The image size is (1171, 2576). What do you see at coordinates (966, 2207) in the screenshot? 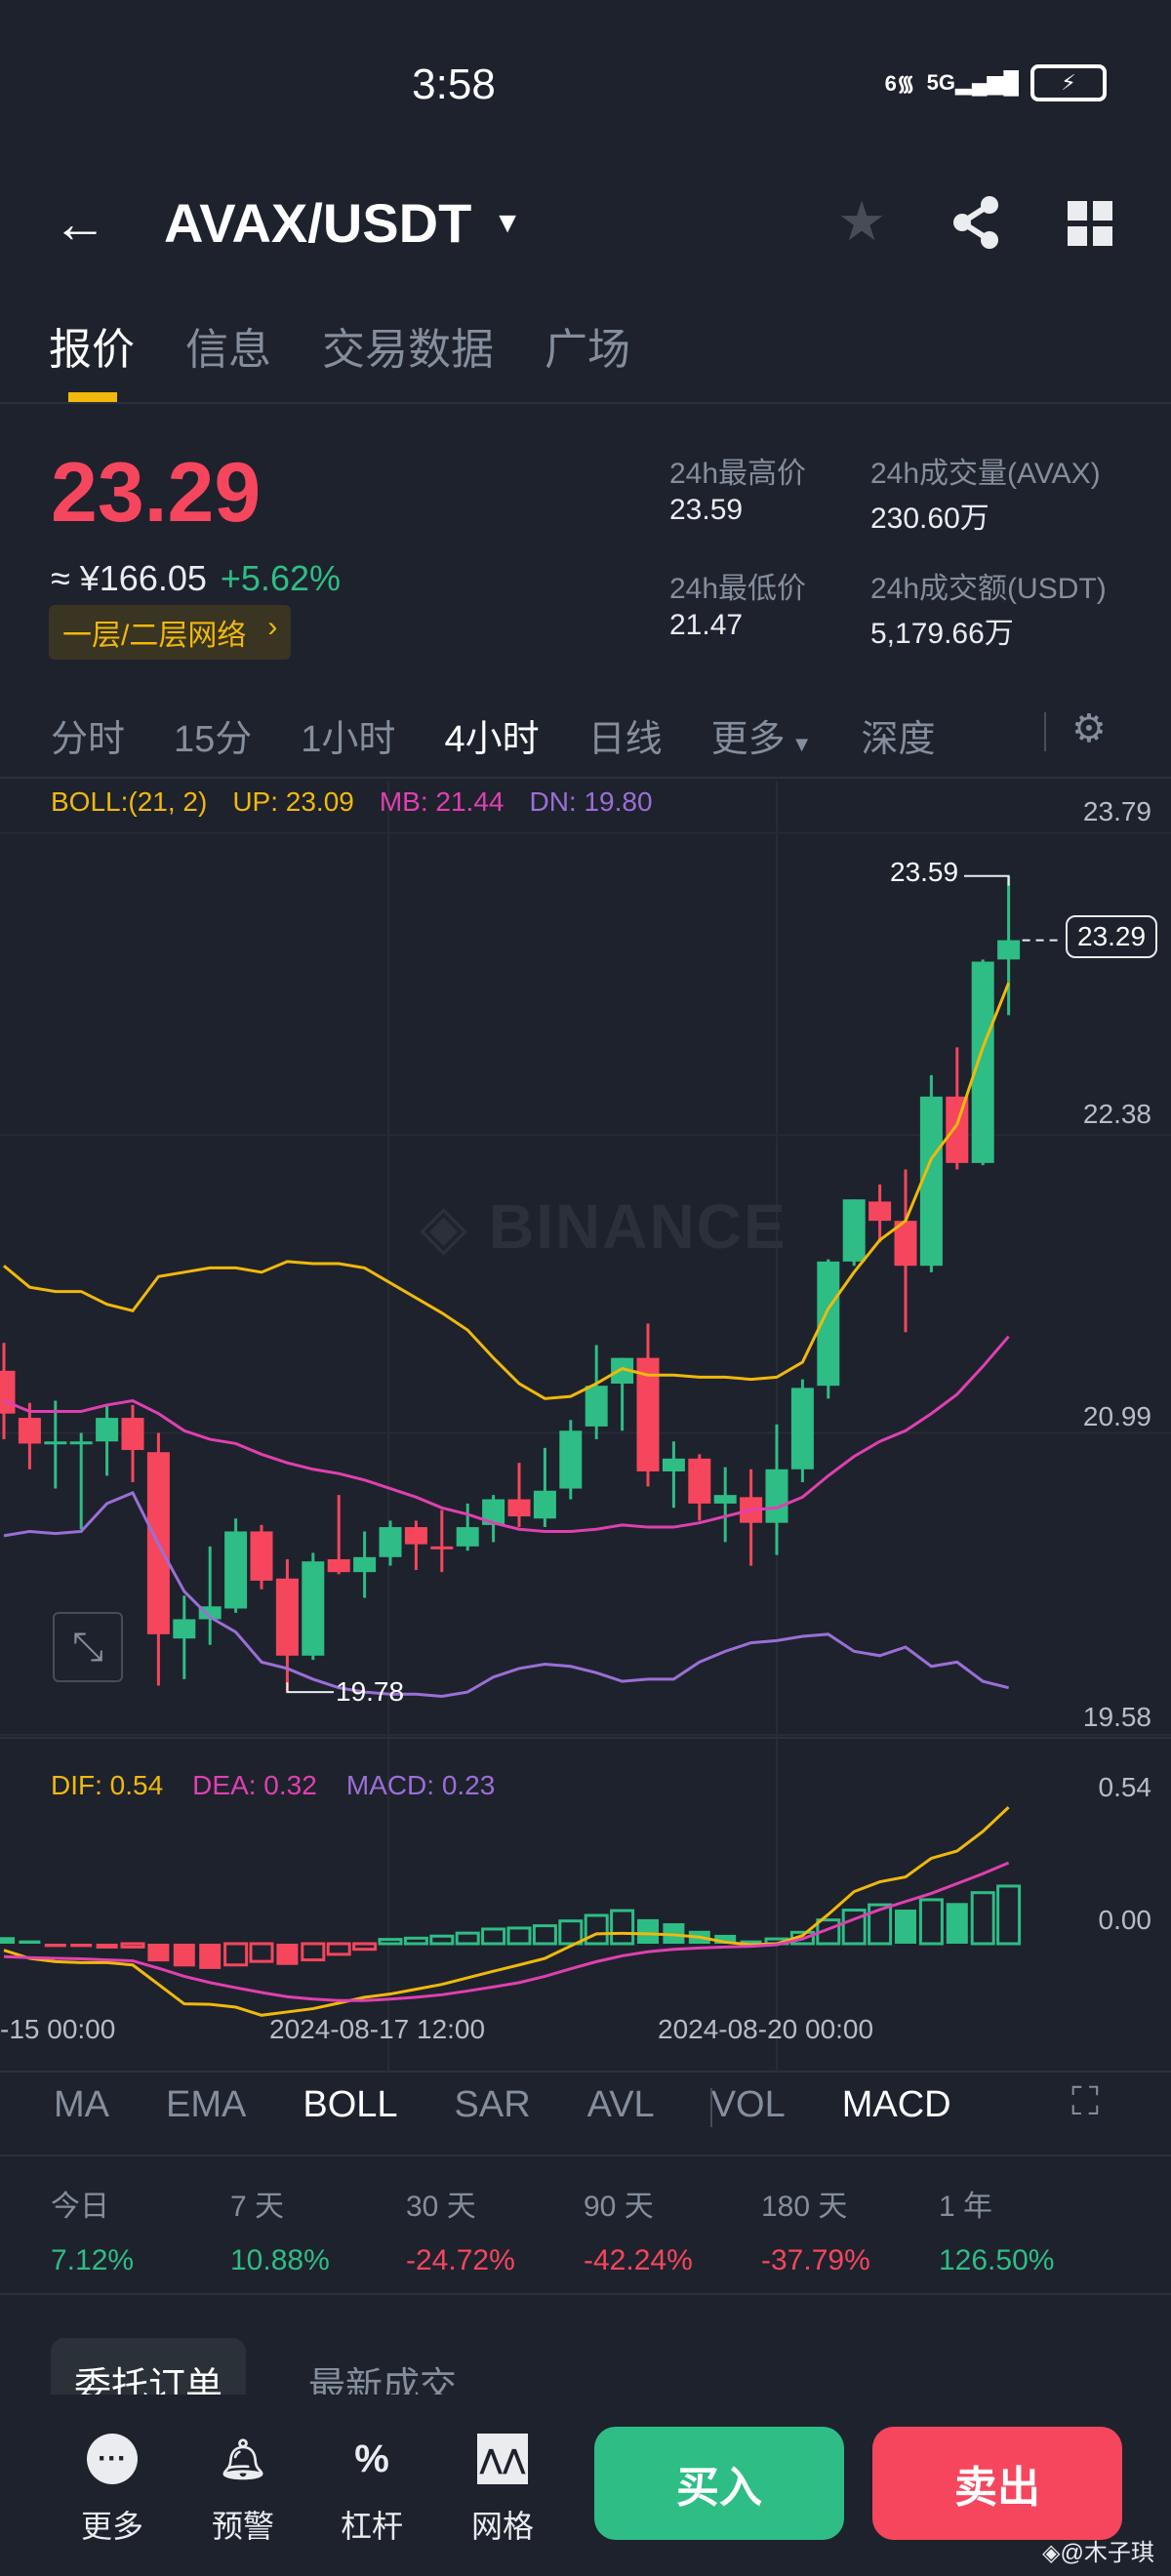
I see `performance-label: 1 年` at bounding box center [966, 2207].